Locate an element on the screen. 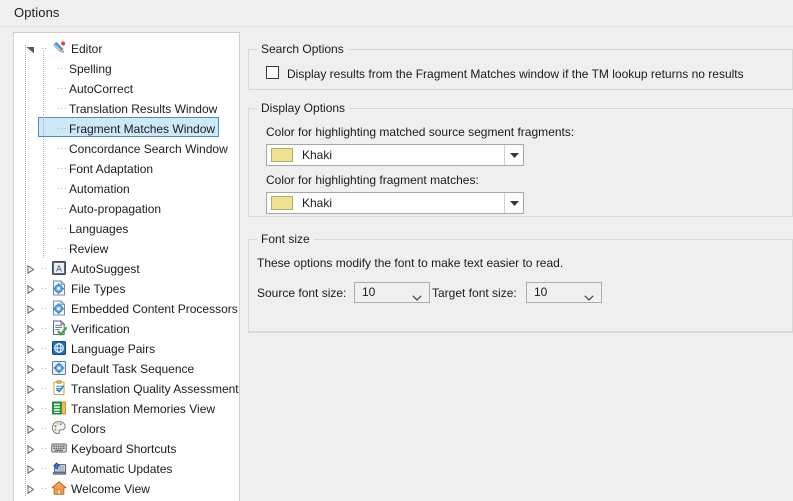  fragment-matches-color-value: Khaki is located at coordinates (317, 203).